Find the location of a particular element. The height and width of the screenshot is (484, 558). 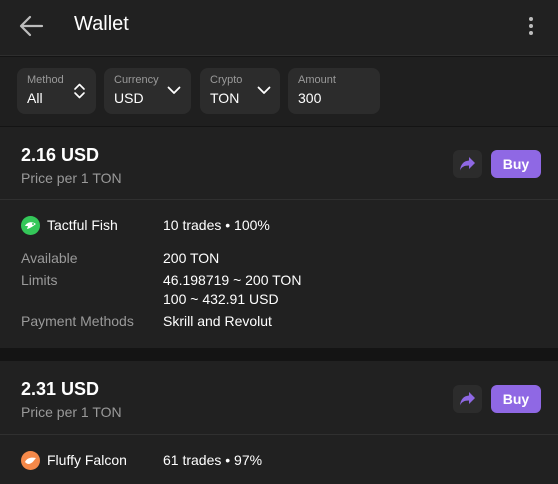

crypto-filter-label: Crypto is located at coordinates (226, 80).